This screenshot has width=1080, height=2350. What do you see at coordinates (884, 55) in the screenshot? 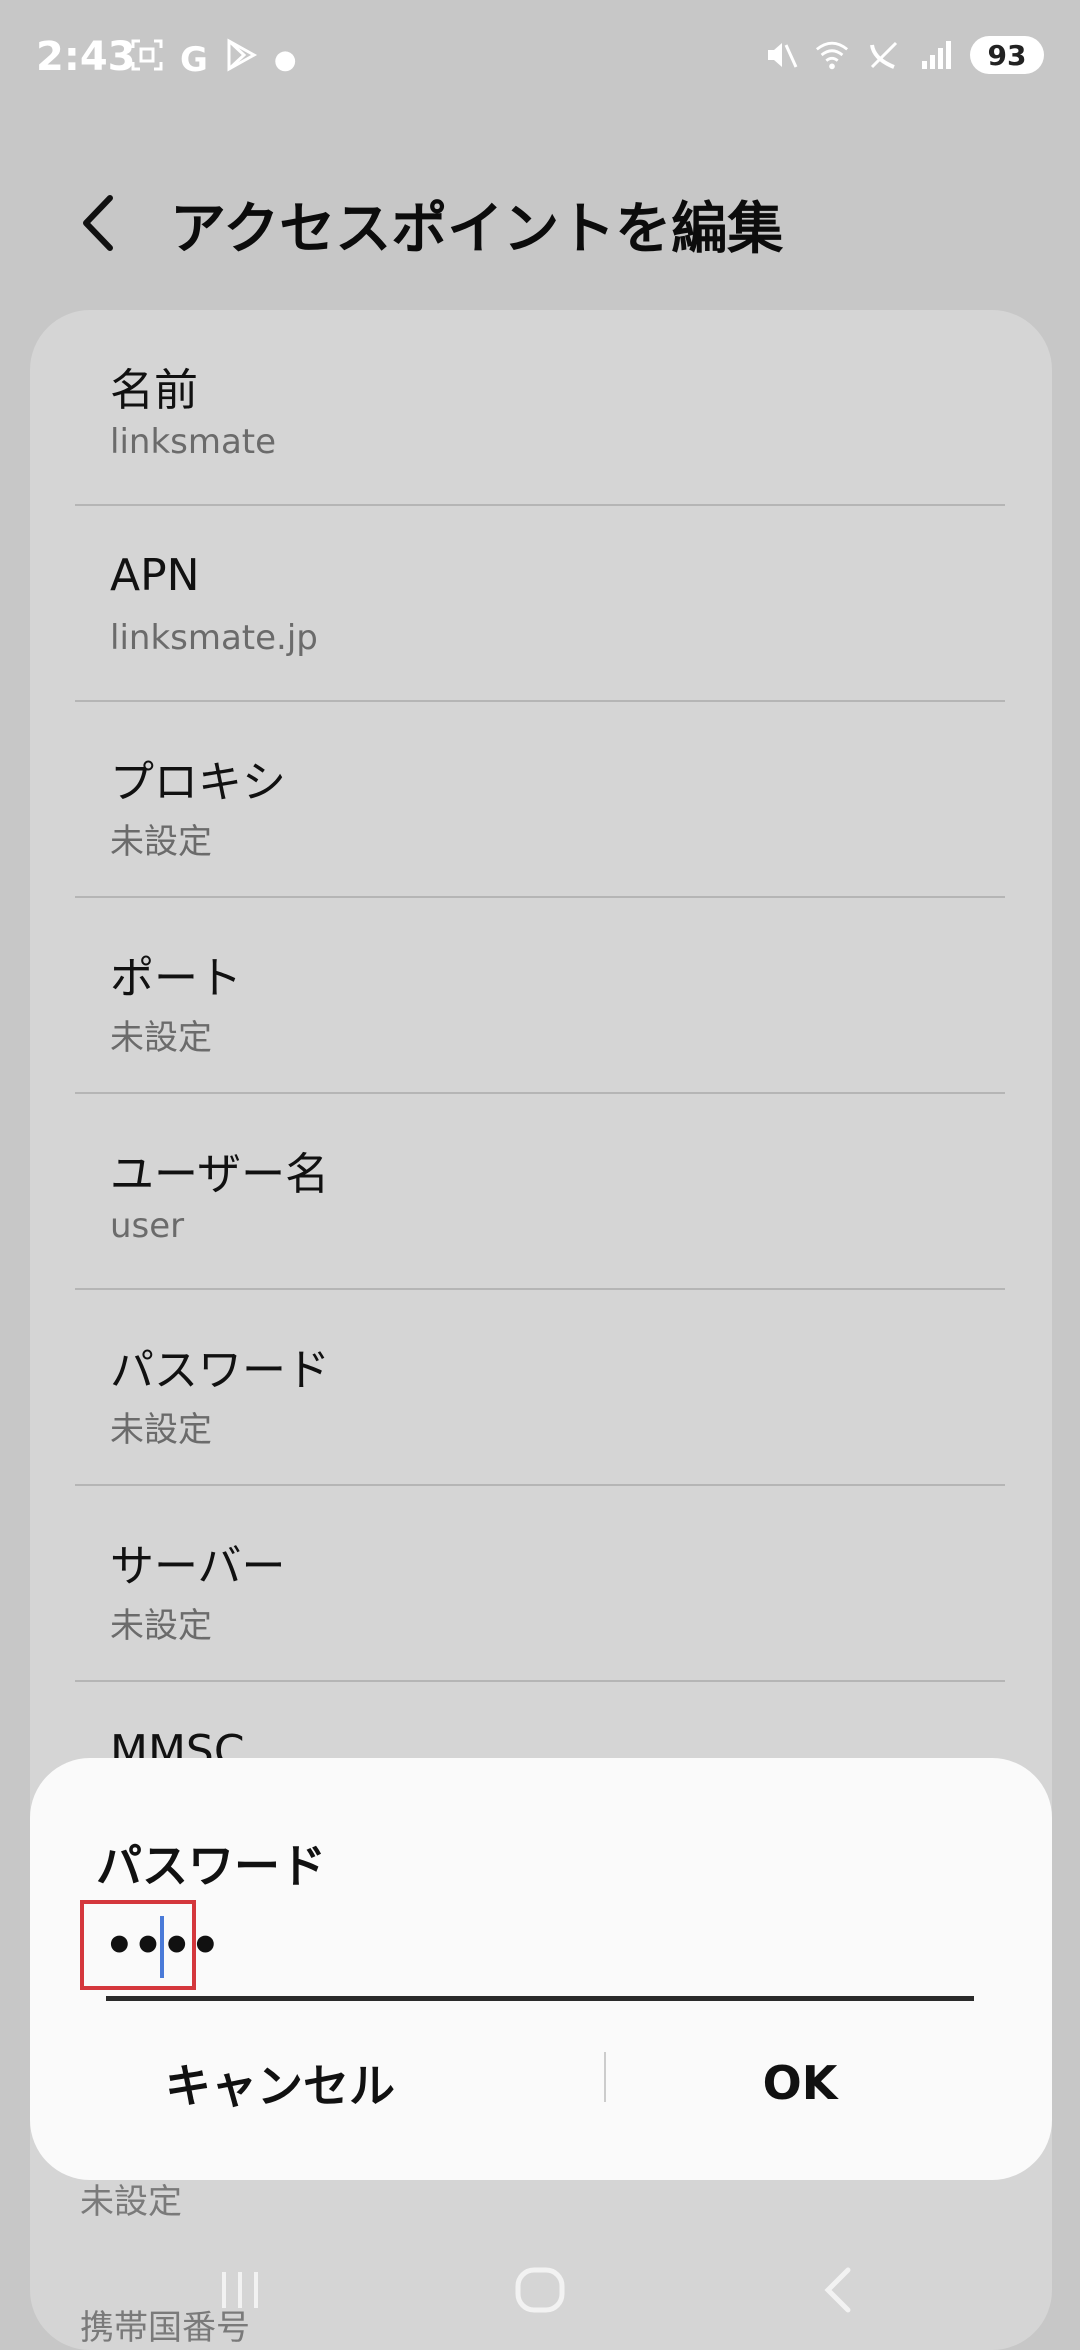
I see `call-off-icon` at bounding box center [884, 55].